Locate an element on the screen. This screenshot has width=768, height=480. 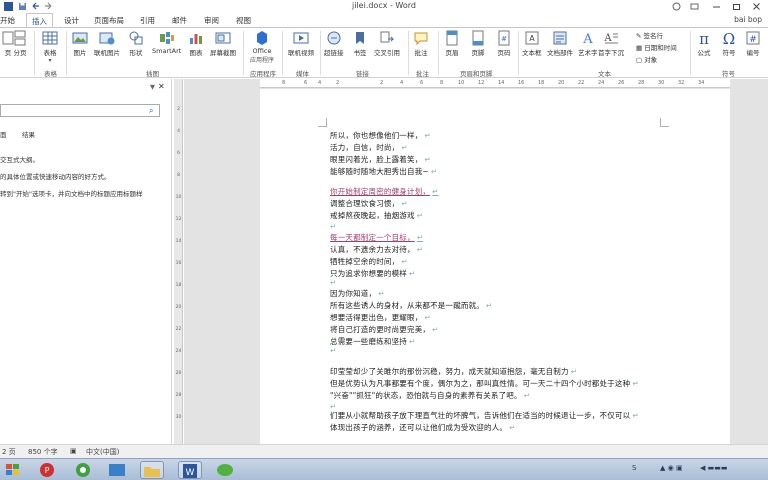
document-line: 体现出孩子的涵养，还可以让他们成为受欢迎的人。 ↵ is located at coordinates (423, 427).